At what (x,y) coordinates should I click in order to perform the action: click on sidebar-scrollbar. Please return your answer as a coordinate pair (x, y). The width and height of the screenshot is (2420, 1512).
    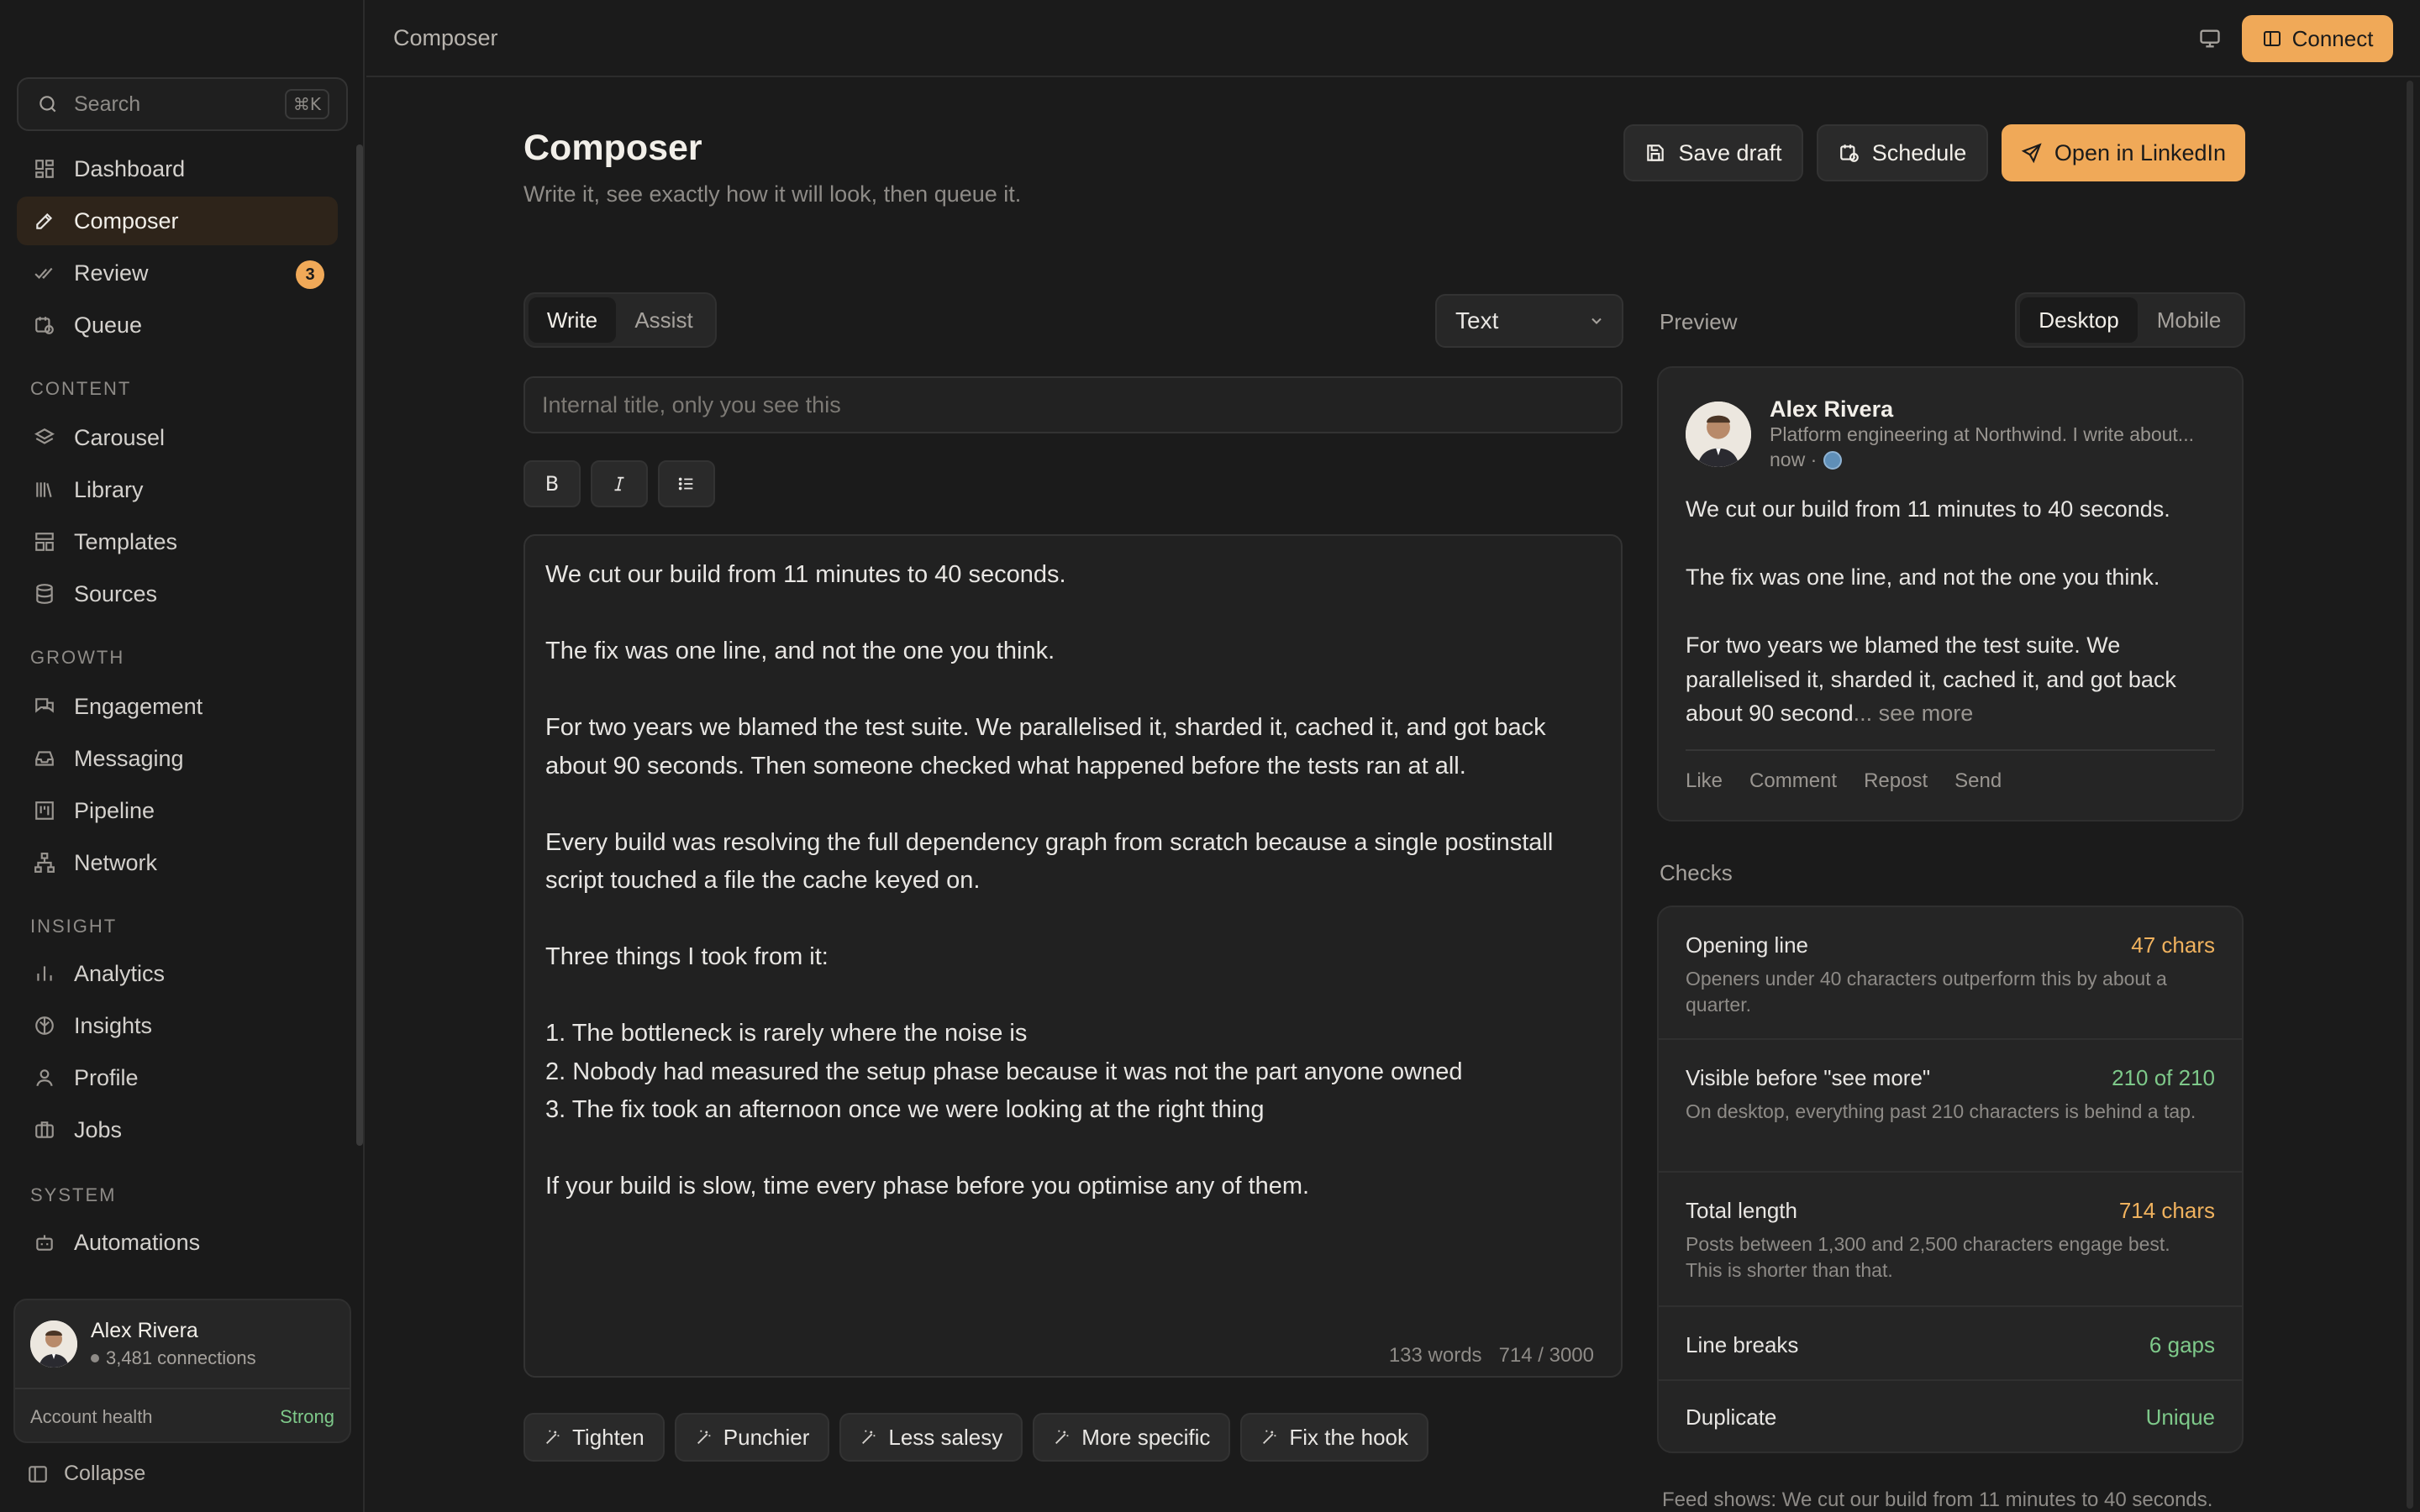
    Looking at the image, I should click on (359, 645).